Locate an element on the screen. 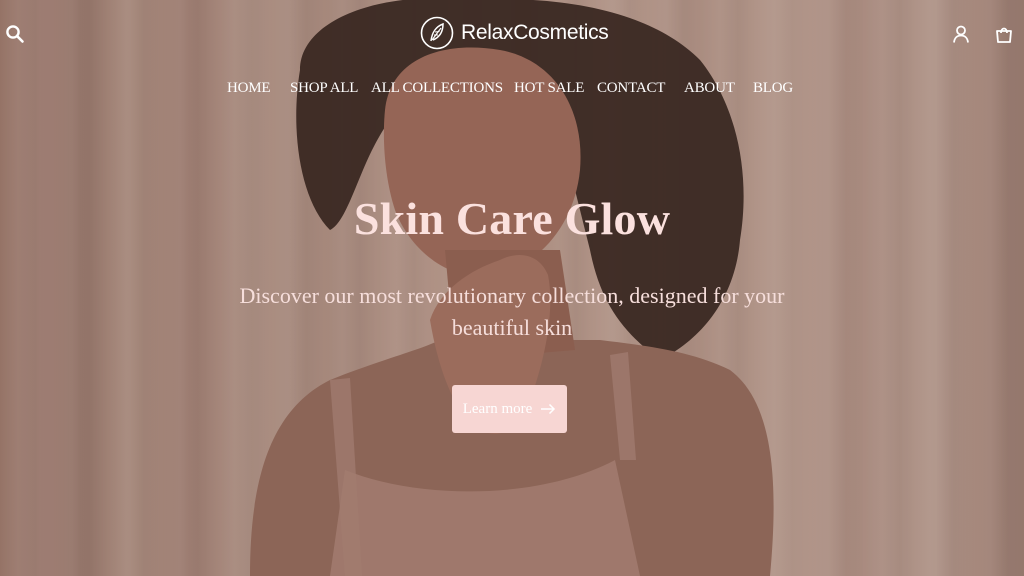  leaf-logo-icon is located at coordinates (437, 33).